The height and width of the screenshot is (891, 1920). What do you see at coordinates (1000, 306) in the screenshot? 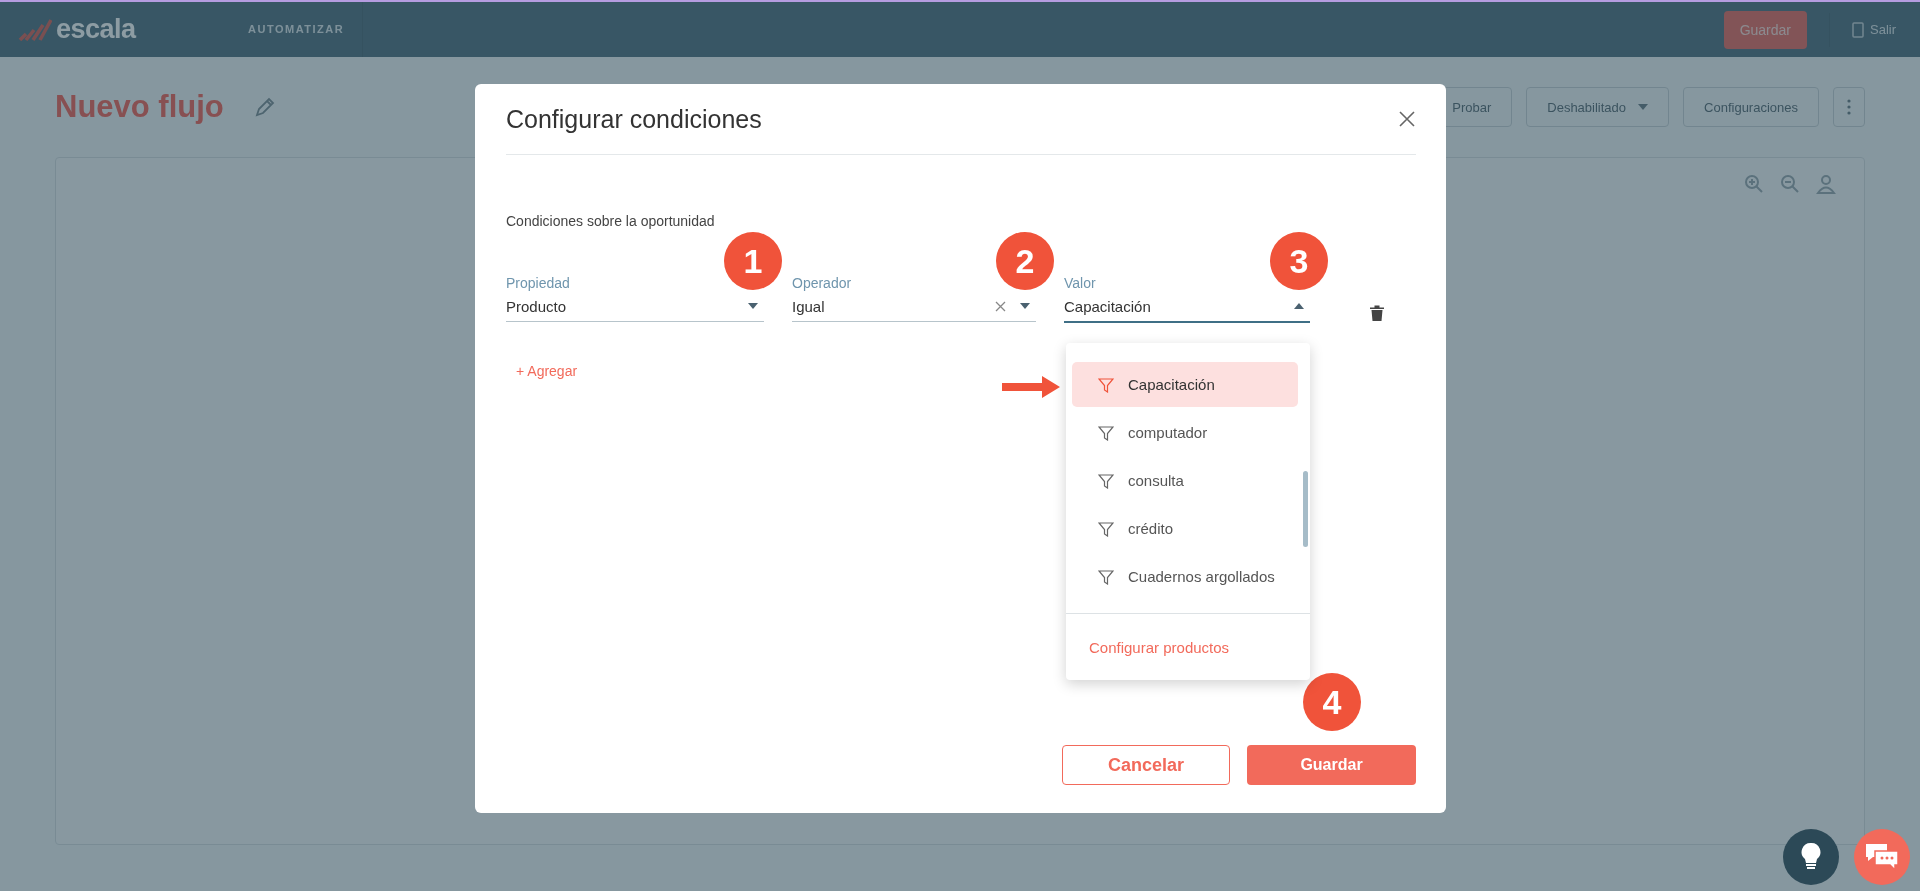
I see `clear-icon` at bounding box center [1000, 306].